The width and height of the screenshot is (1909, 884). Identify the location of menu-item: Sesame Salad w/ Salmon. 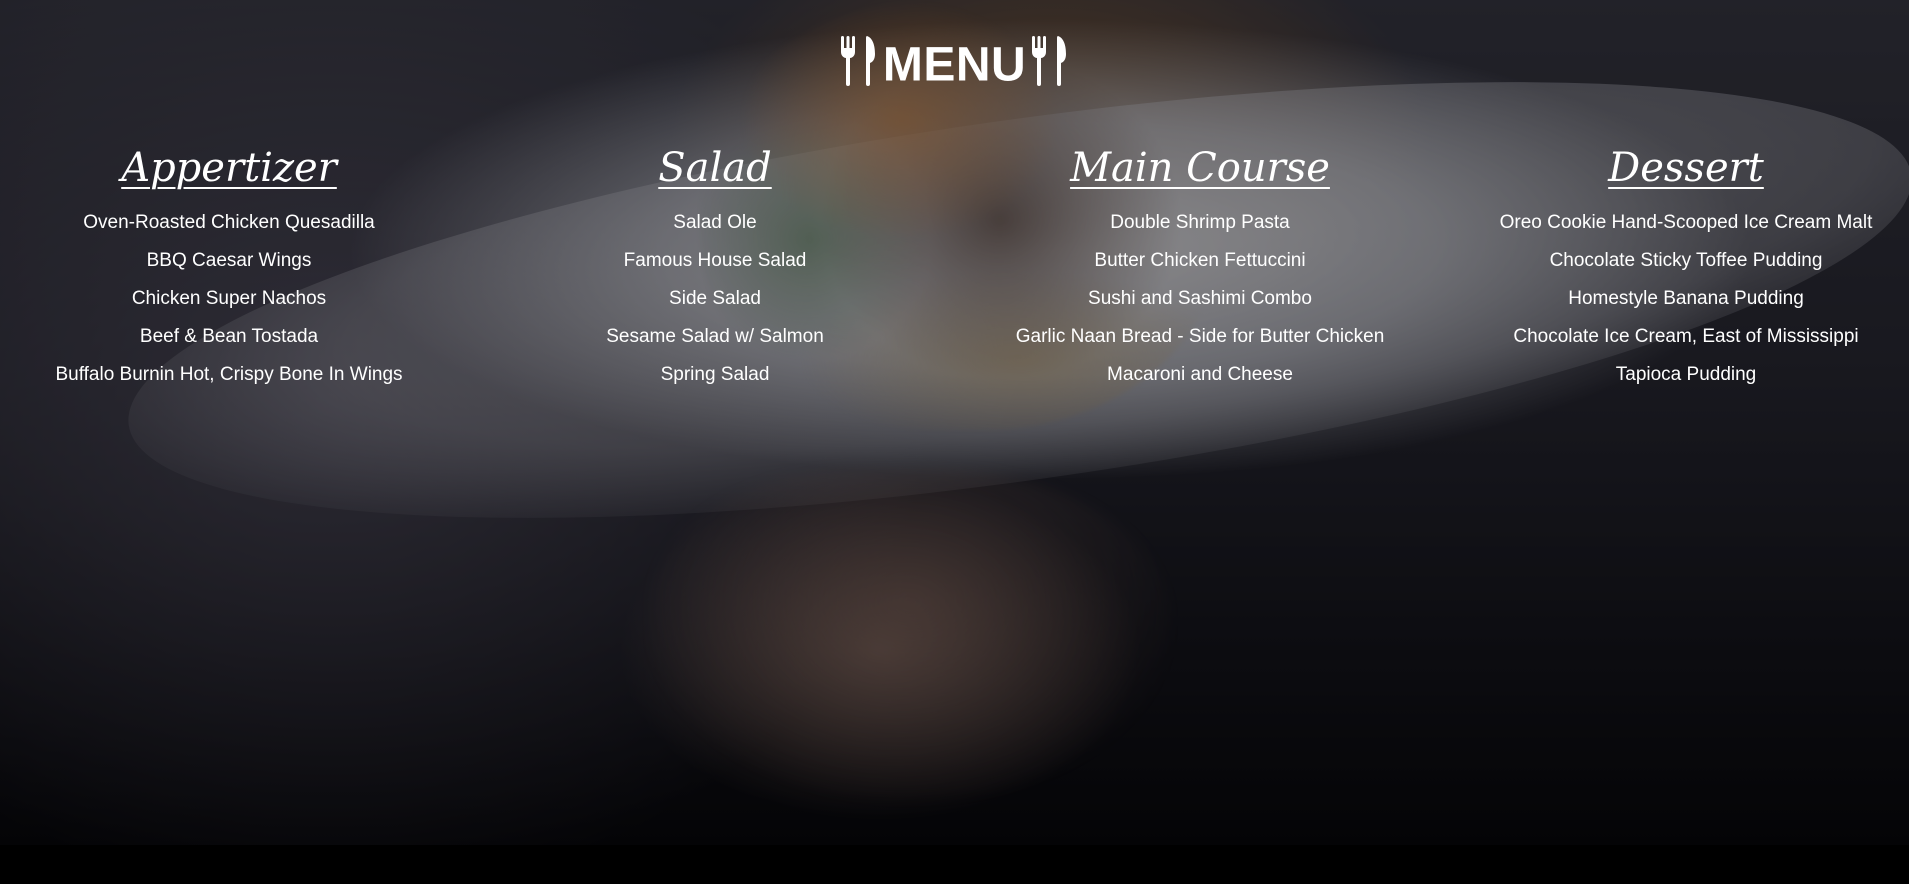
(715, 336).